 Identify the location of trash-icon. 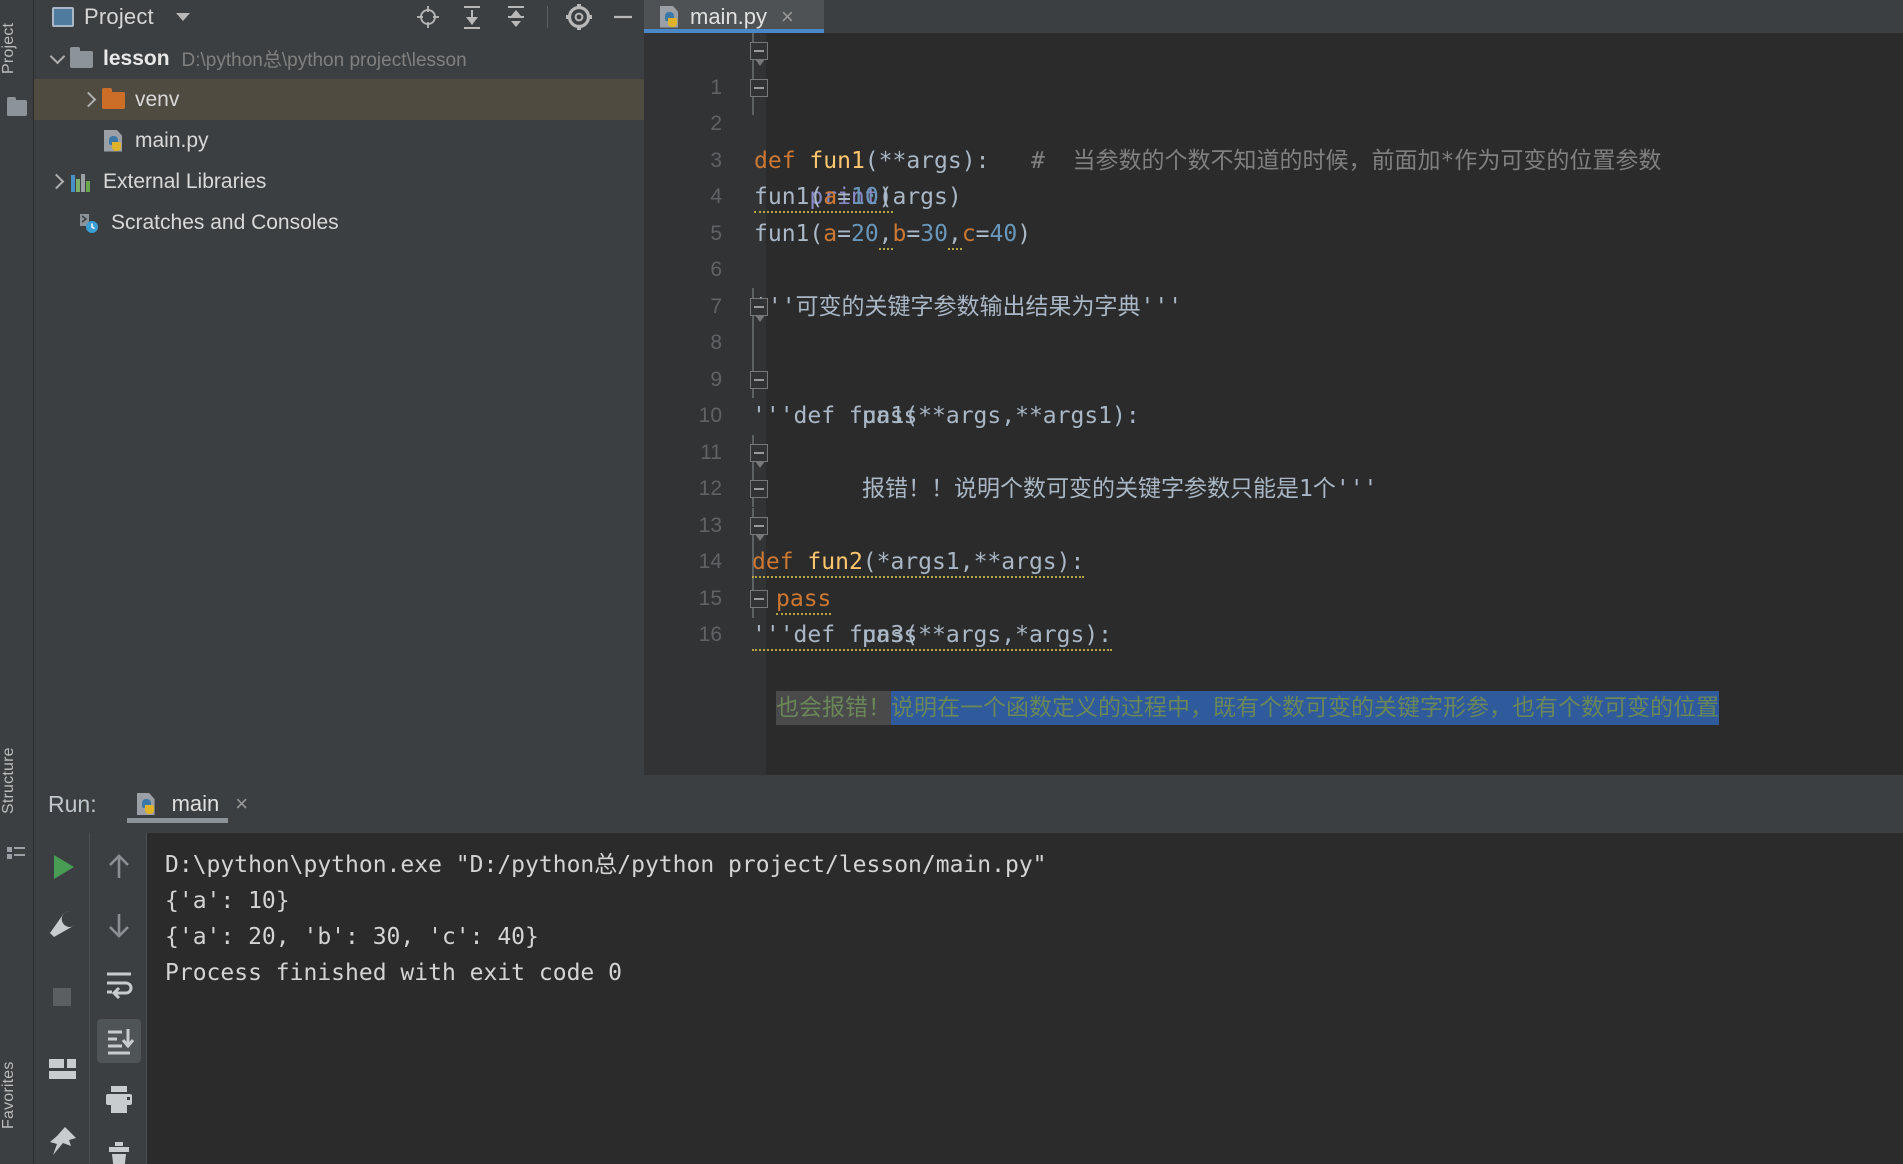
(119, 1149).